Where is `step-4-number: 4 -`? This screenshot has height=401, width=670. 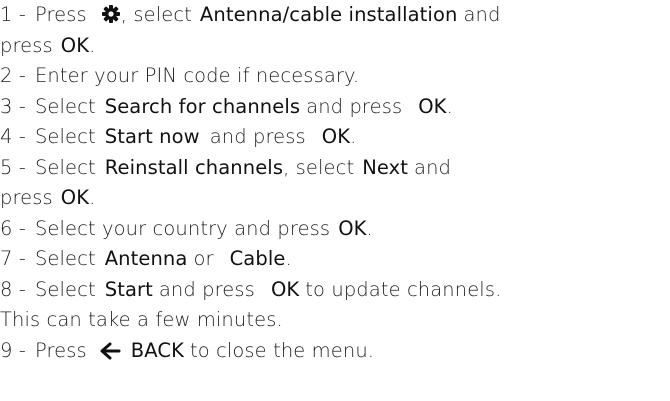 step-4-number: 4 - is located at coordinates (13, 136).